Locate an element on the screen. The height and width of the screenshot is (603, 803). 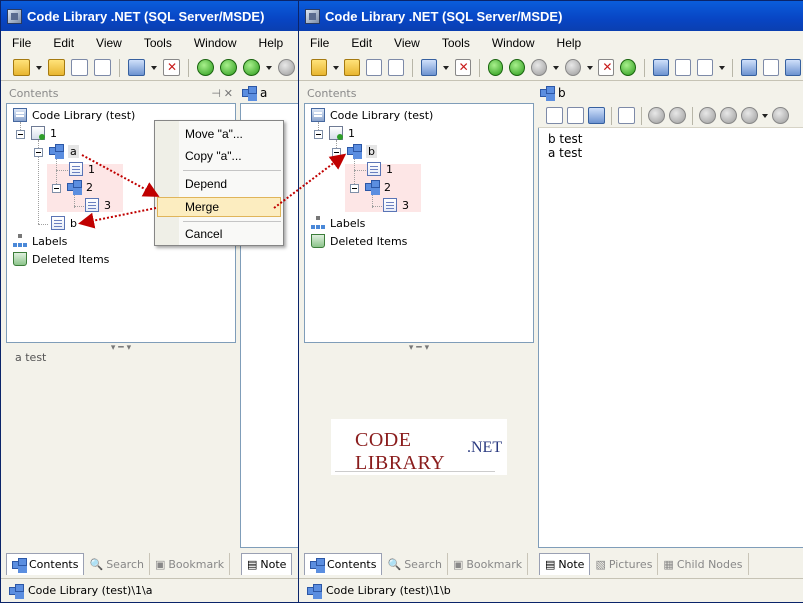
tree-node-b-2: 2 is located at coordinates (378, 187).